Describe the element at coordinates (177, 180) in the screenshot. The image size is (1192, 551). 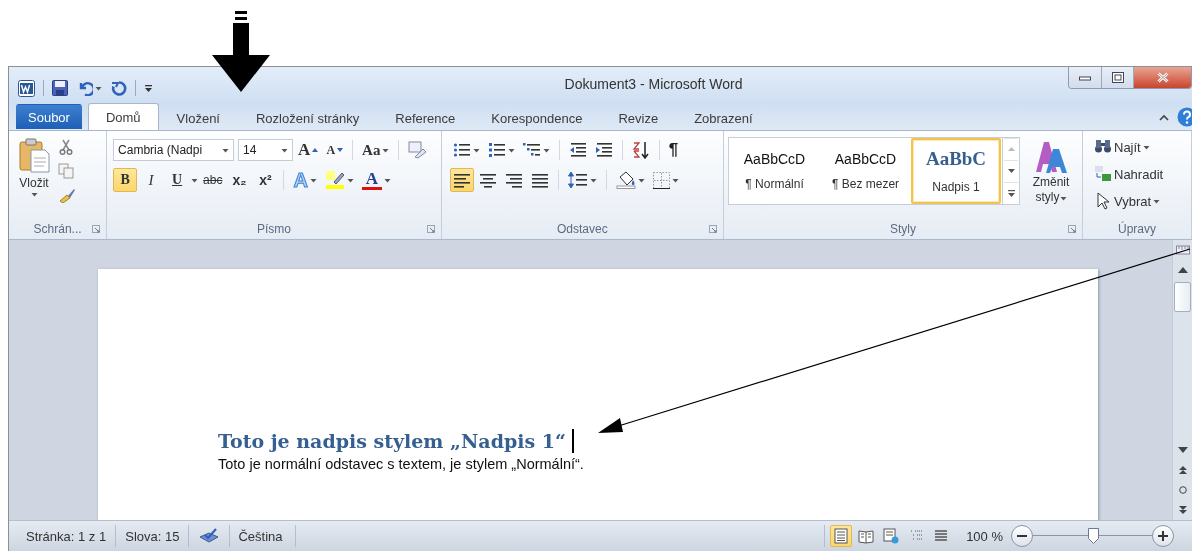
I see `underline-button: U` at that location.